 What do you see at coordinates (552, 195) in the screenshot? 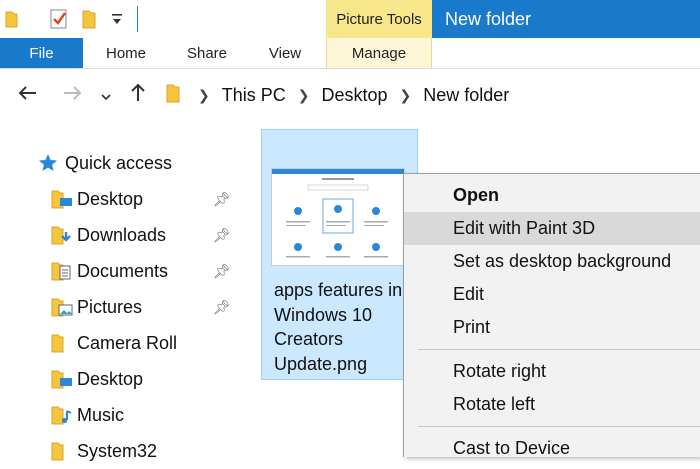
I see `menu-item-open: Open` at bounding box center [552, 195].